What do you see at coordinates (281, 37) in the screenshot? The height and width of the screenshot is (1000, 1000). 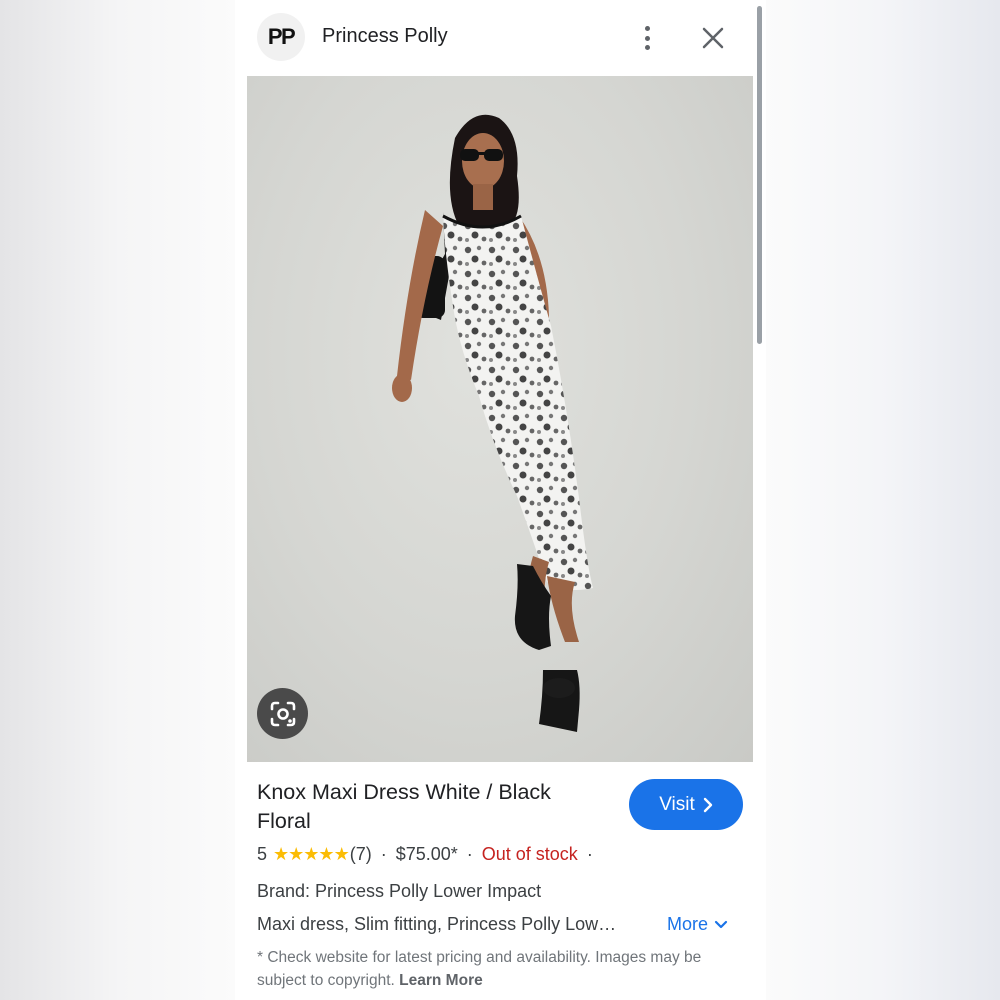 I see `site-logo: PP` at bounding box center [281, 37].